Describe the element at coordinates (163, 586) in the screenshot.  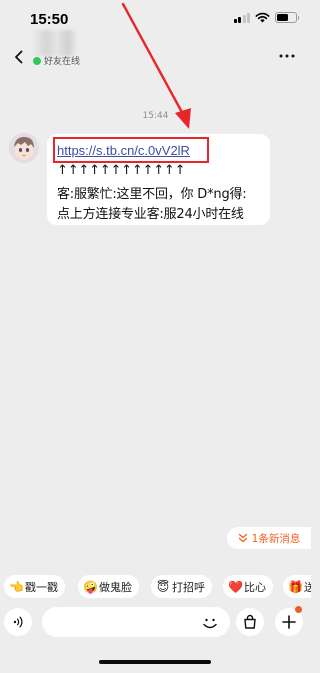
I see `smiling-face-icon: 😇` at that location.